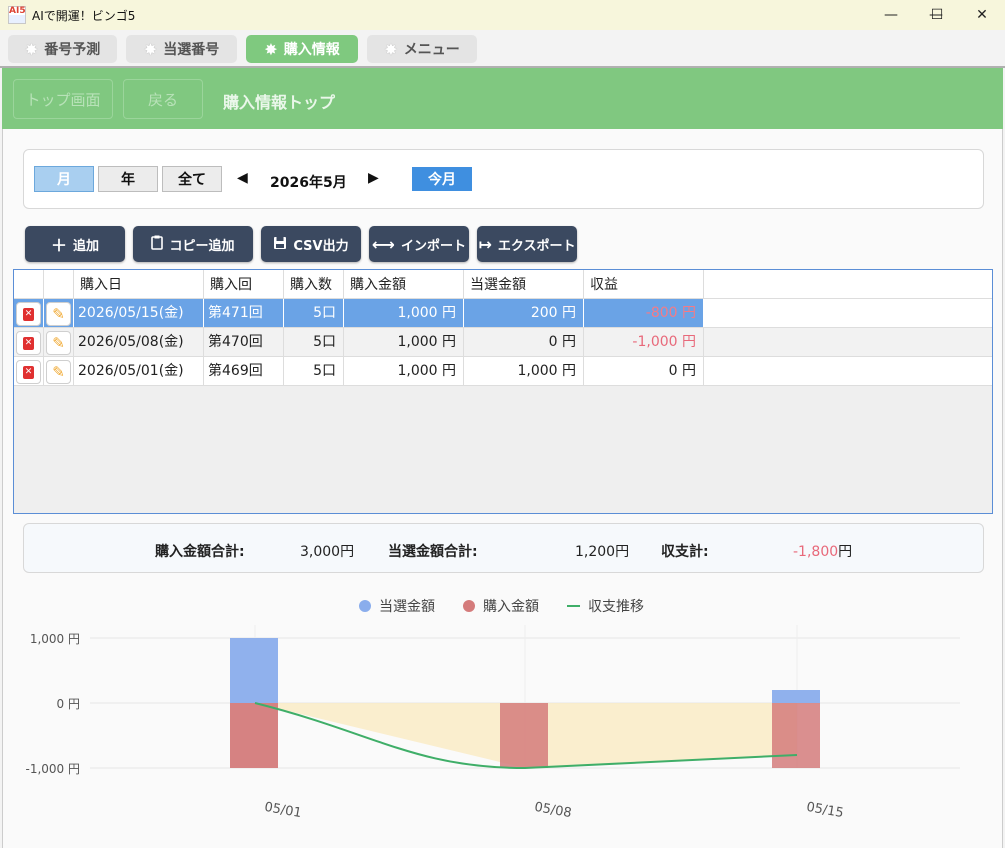 This screenshot has height=848, width=1005. Describe the element at coordinates (524, 342) in the screenshot. I see `cell-win: 0 円` at that location.